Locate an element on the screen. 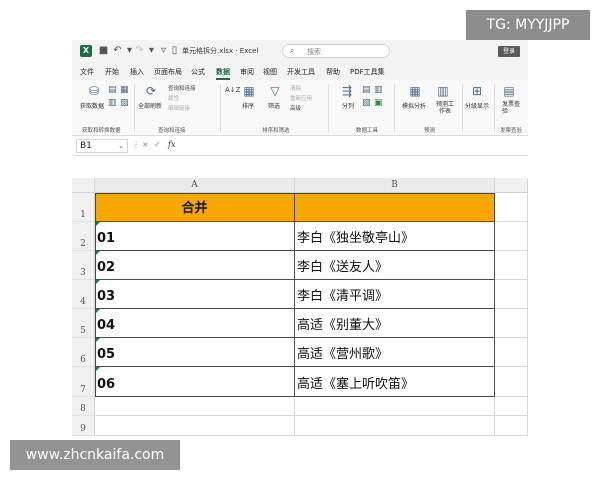 The width and height of the screenshot is (600, 480). tab-file: 文件 is located at coordinates (87, 72).